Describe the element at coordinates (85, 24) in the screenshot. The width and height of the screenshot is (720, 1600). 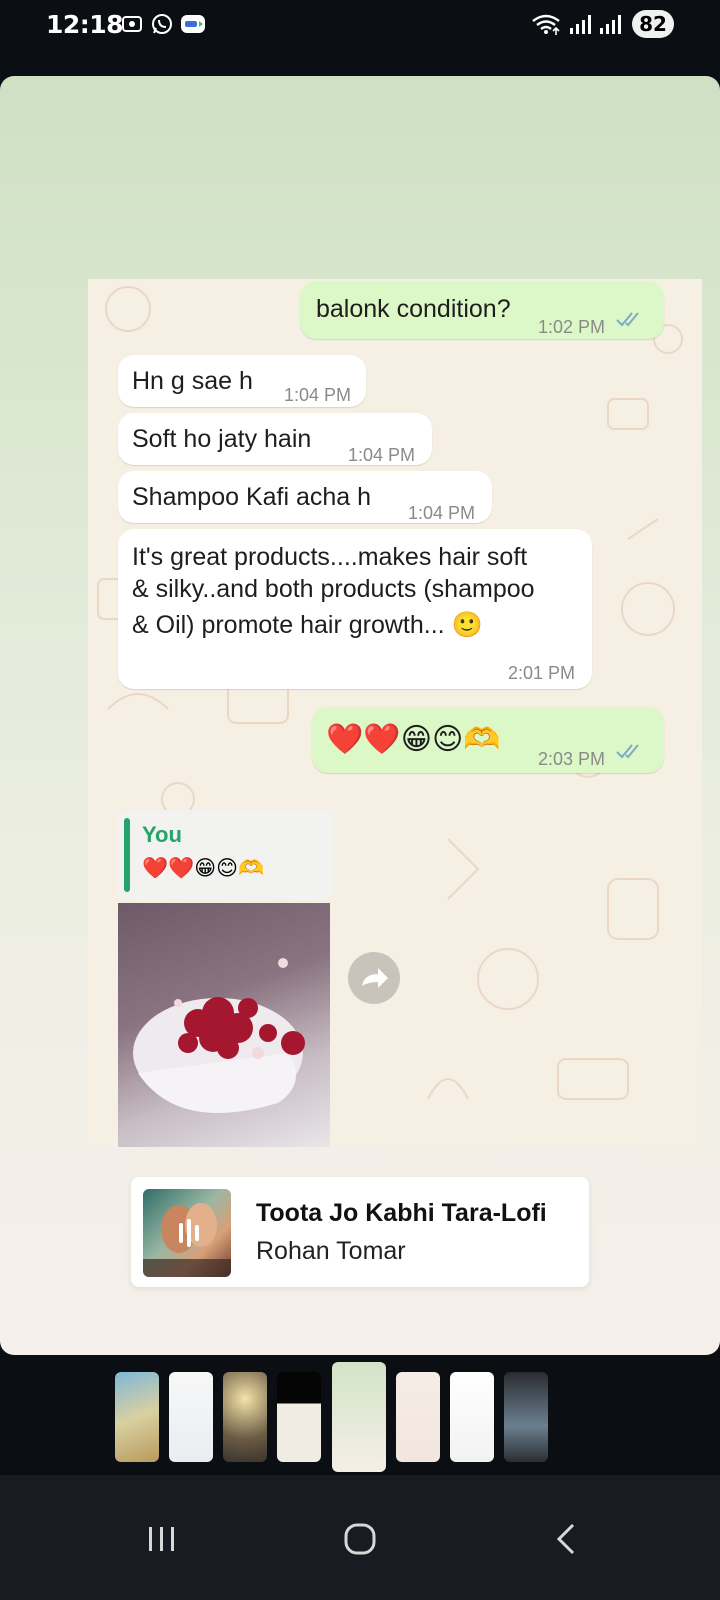
I see `status-time: 12:18` at that location.